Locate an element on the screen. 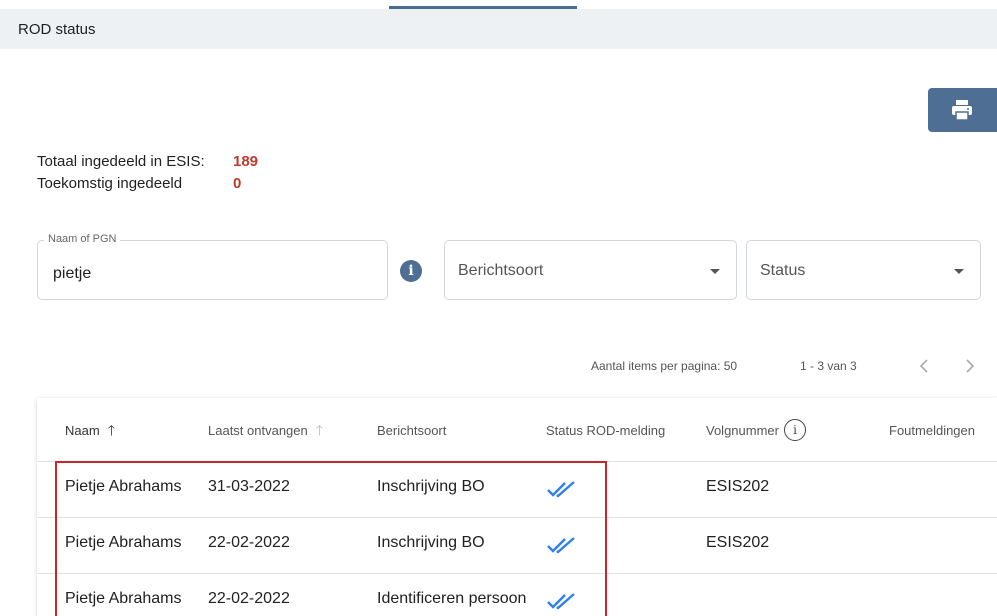 The height and width of the screenshot is (616, 997). column-header-berichtsoort: Berichtsoort is located at coordinates (411, 430).